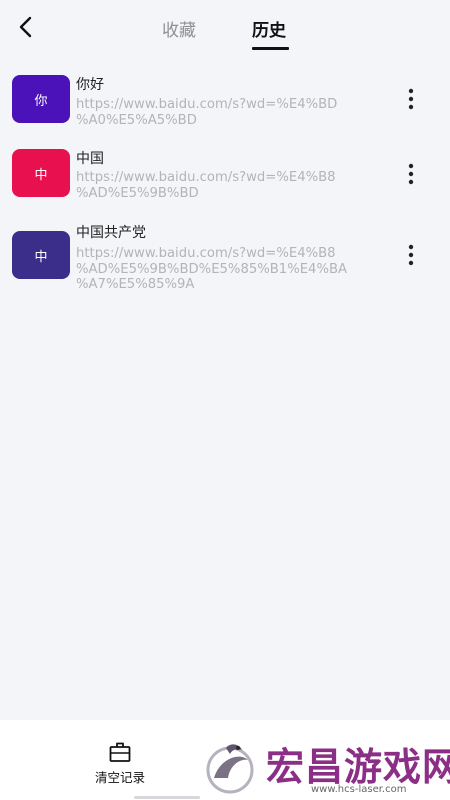  I want to click on tab-favorites: 收藏, so click(179, 28).